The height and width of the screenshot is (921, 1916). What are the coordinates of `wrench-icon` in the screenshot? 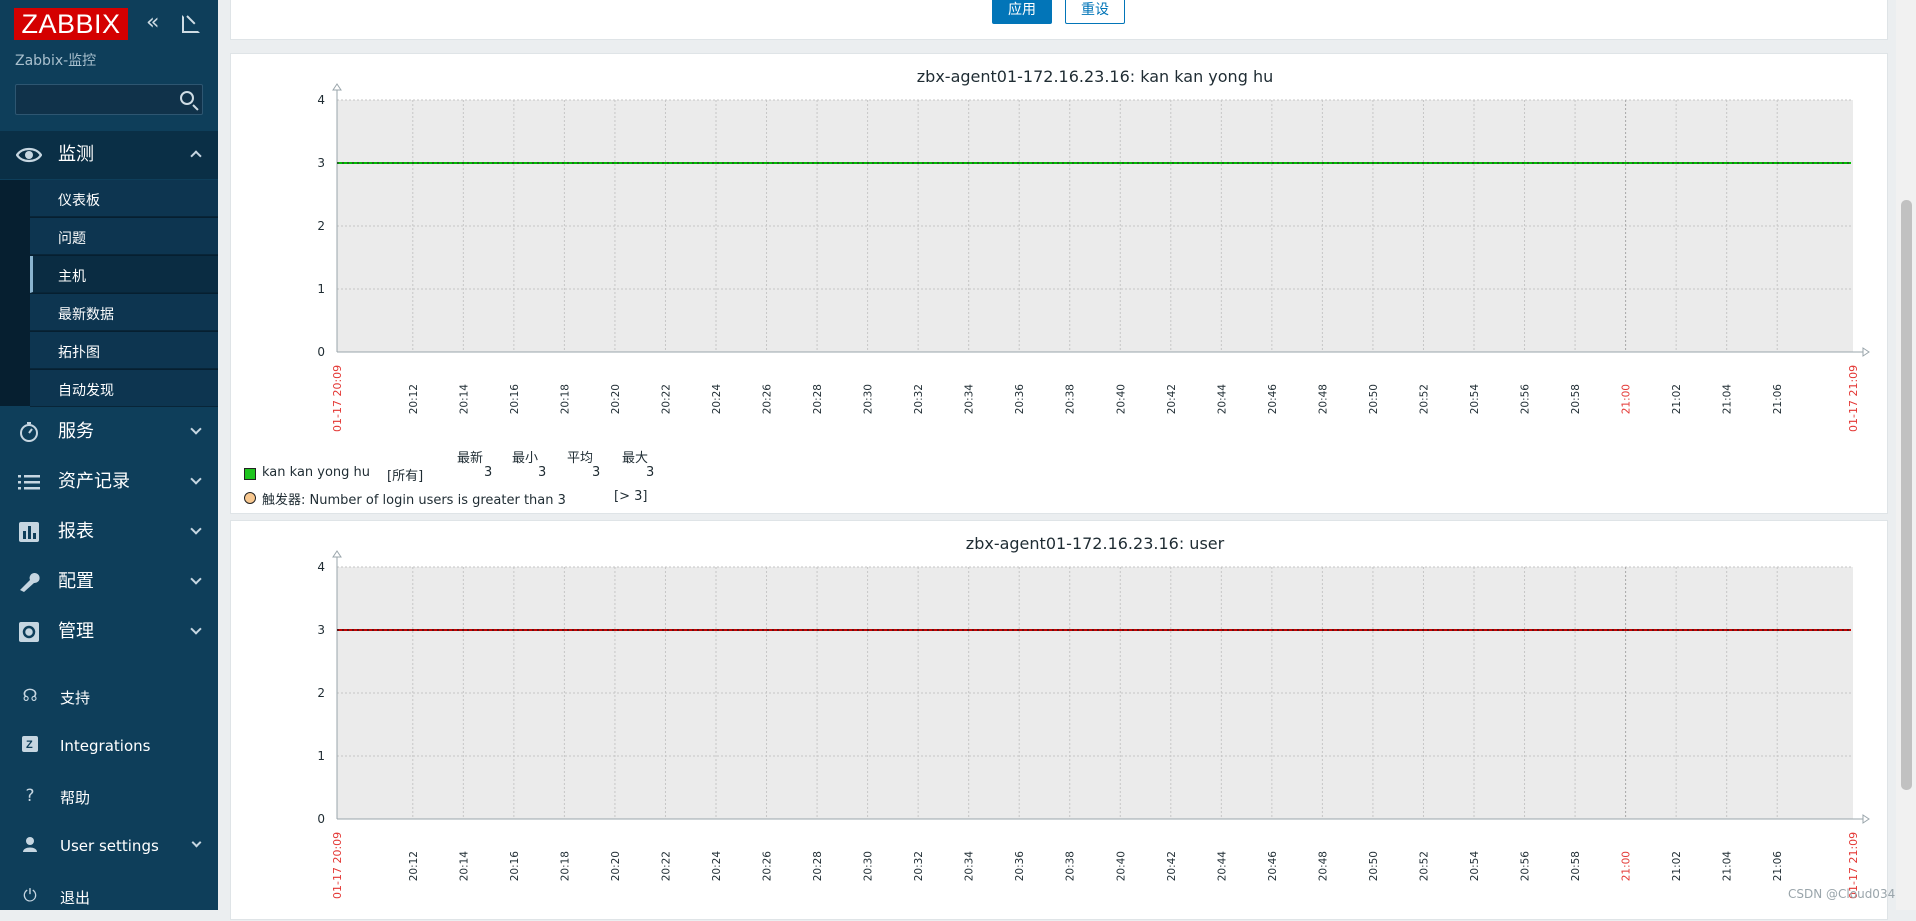 It's located at (29, 582).